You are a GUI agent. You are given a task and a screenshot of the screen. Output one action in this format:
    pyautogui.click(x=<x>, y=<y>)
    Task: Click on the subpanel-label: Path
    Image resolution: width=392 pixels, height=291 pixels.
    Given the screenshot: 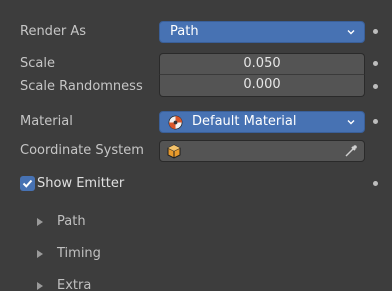 What is the action you would take?
    pyautogui.click(x=71, y=221)
    